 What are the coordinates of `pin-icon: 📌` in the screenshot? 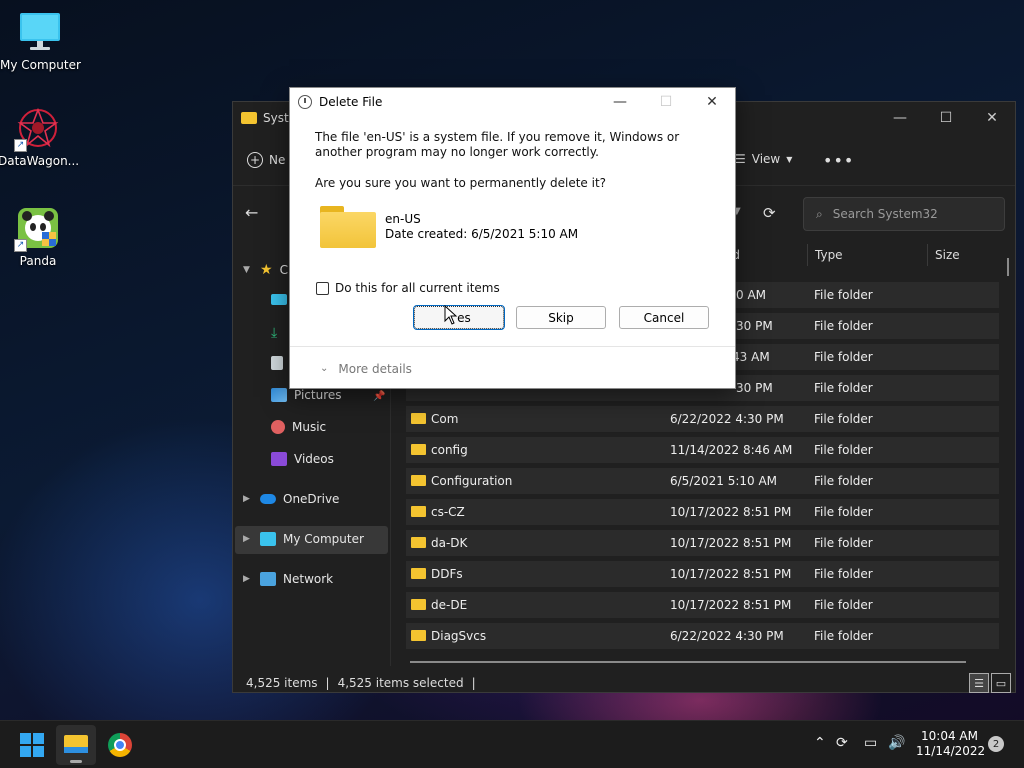 It's located at (379, 396).